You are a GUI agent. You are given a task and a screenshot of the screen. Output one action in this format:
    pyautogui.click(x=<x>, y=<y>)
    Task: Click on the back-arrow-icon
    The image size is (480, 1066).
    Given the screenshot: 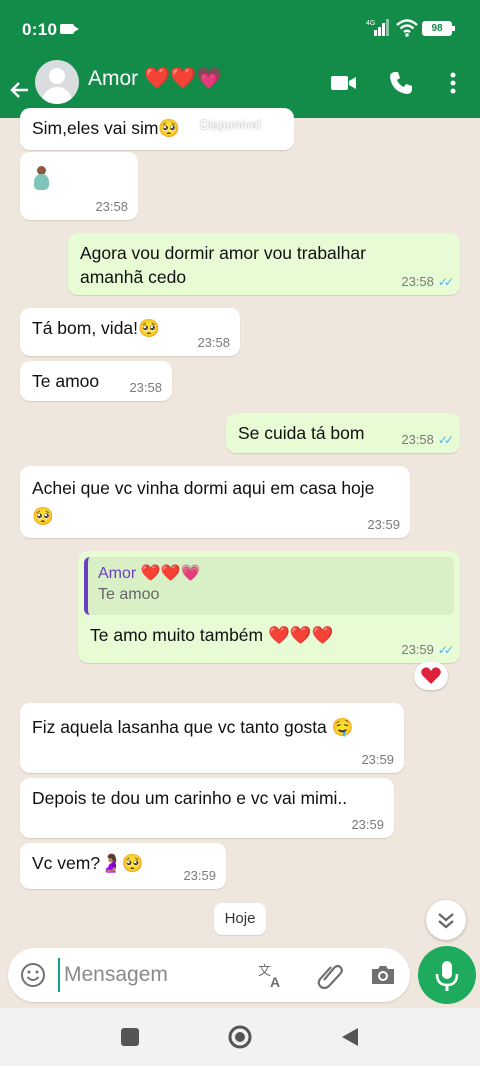 What is the action you would take?
    pyautogui.click(x=21, y=89)
    